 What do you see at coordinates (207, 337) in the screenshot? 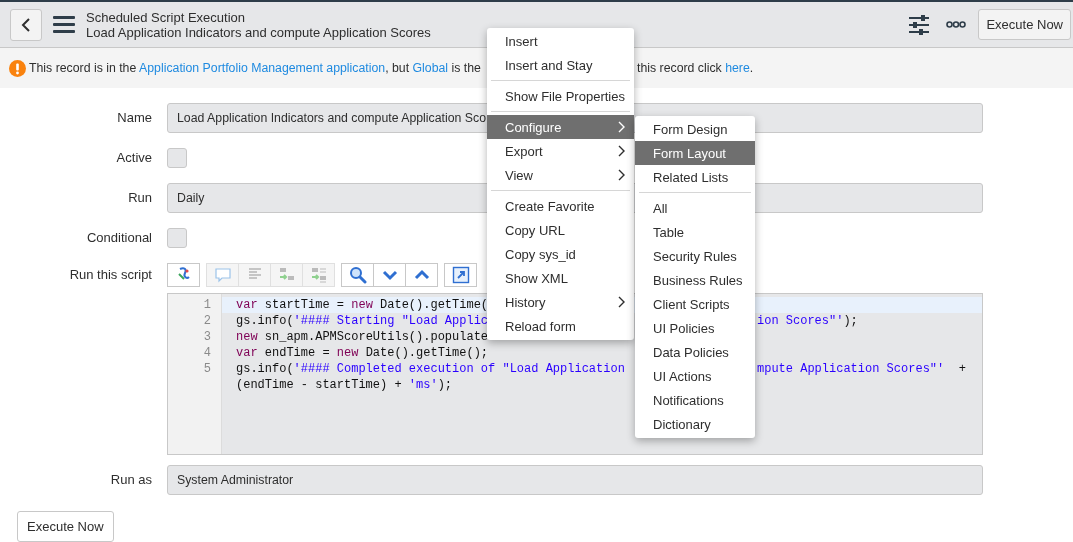
I see `line-number: 3` at bounding box center [207, 337].